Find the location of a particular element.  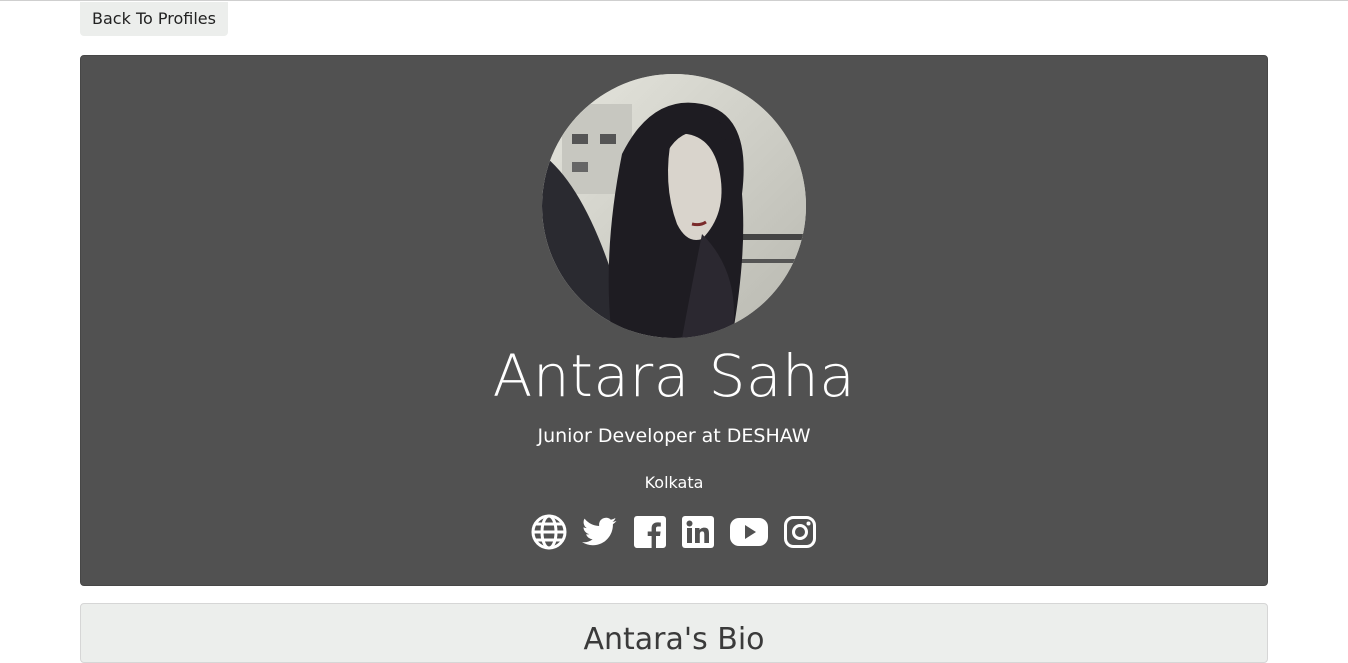

youtube-icon is located at coordinates (749, 532).